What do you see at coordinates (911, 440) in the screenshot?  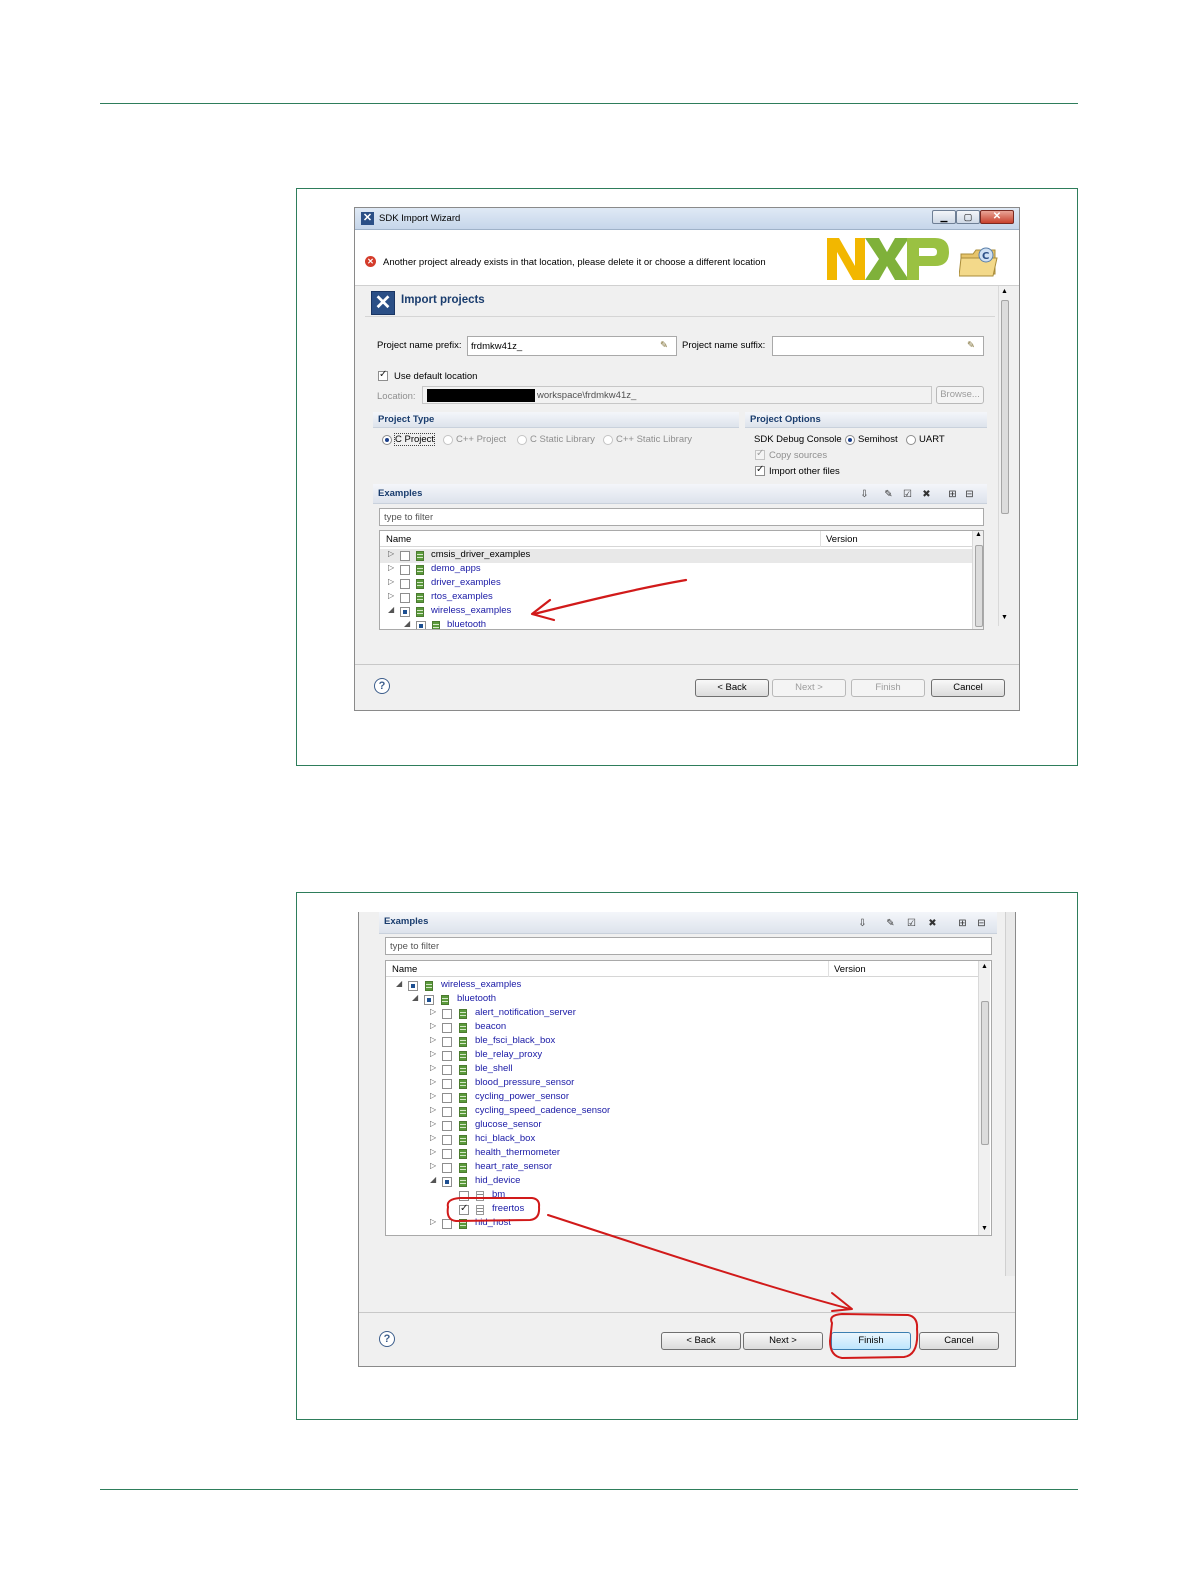 I see `uart-radio` at bounding box center [911, 440].